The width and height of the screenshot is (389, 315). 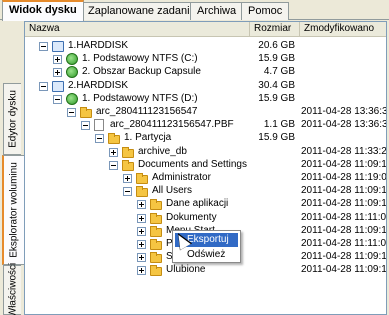 I want to click on tree-row-label: 2. Obszar Backup Capsule, so click(x=141, y=72).